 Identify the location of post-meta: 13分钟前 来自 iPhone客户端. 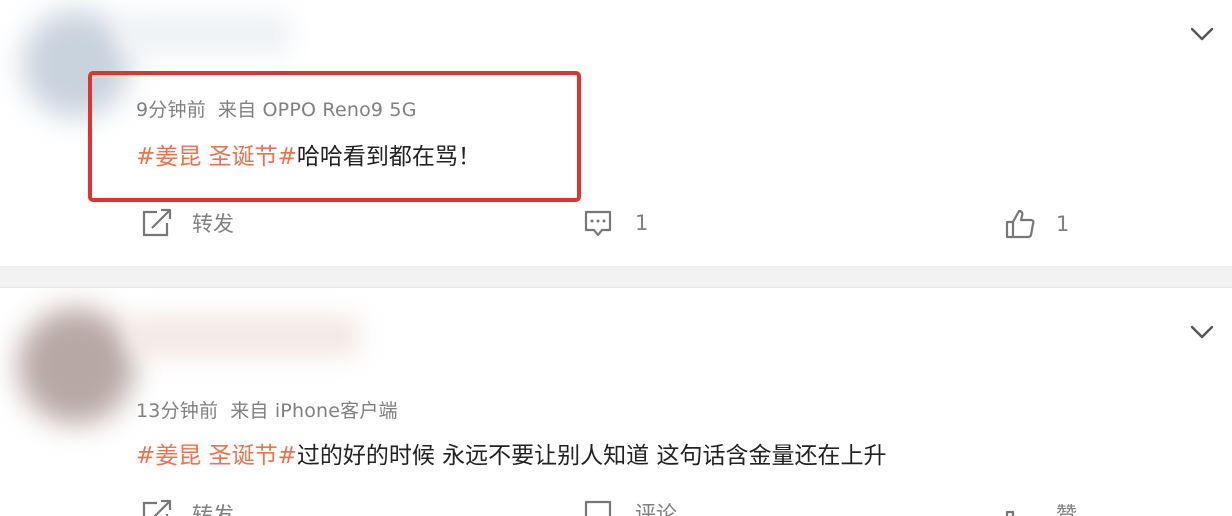
(267, 409).